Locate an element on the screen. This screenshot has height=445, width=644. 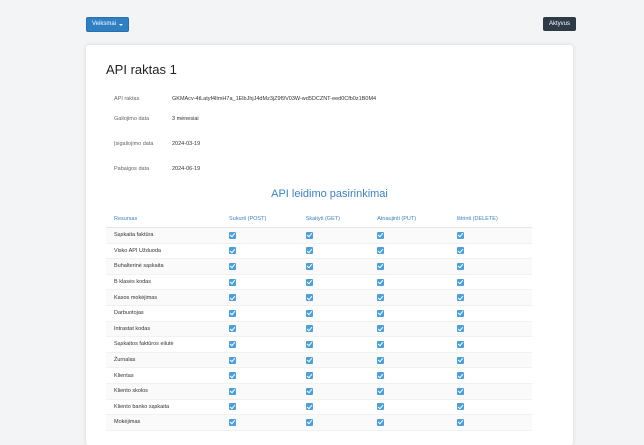
actions-dropdown-button: Veiksmai is located at coordinates (108, 24).